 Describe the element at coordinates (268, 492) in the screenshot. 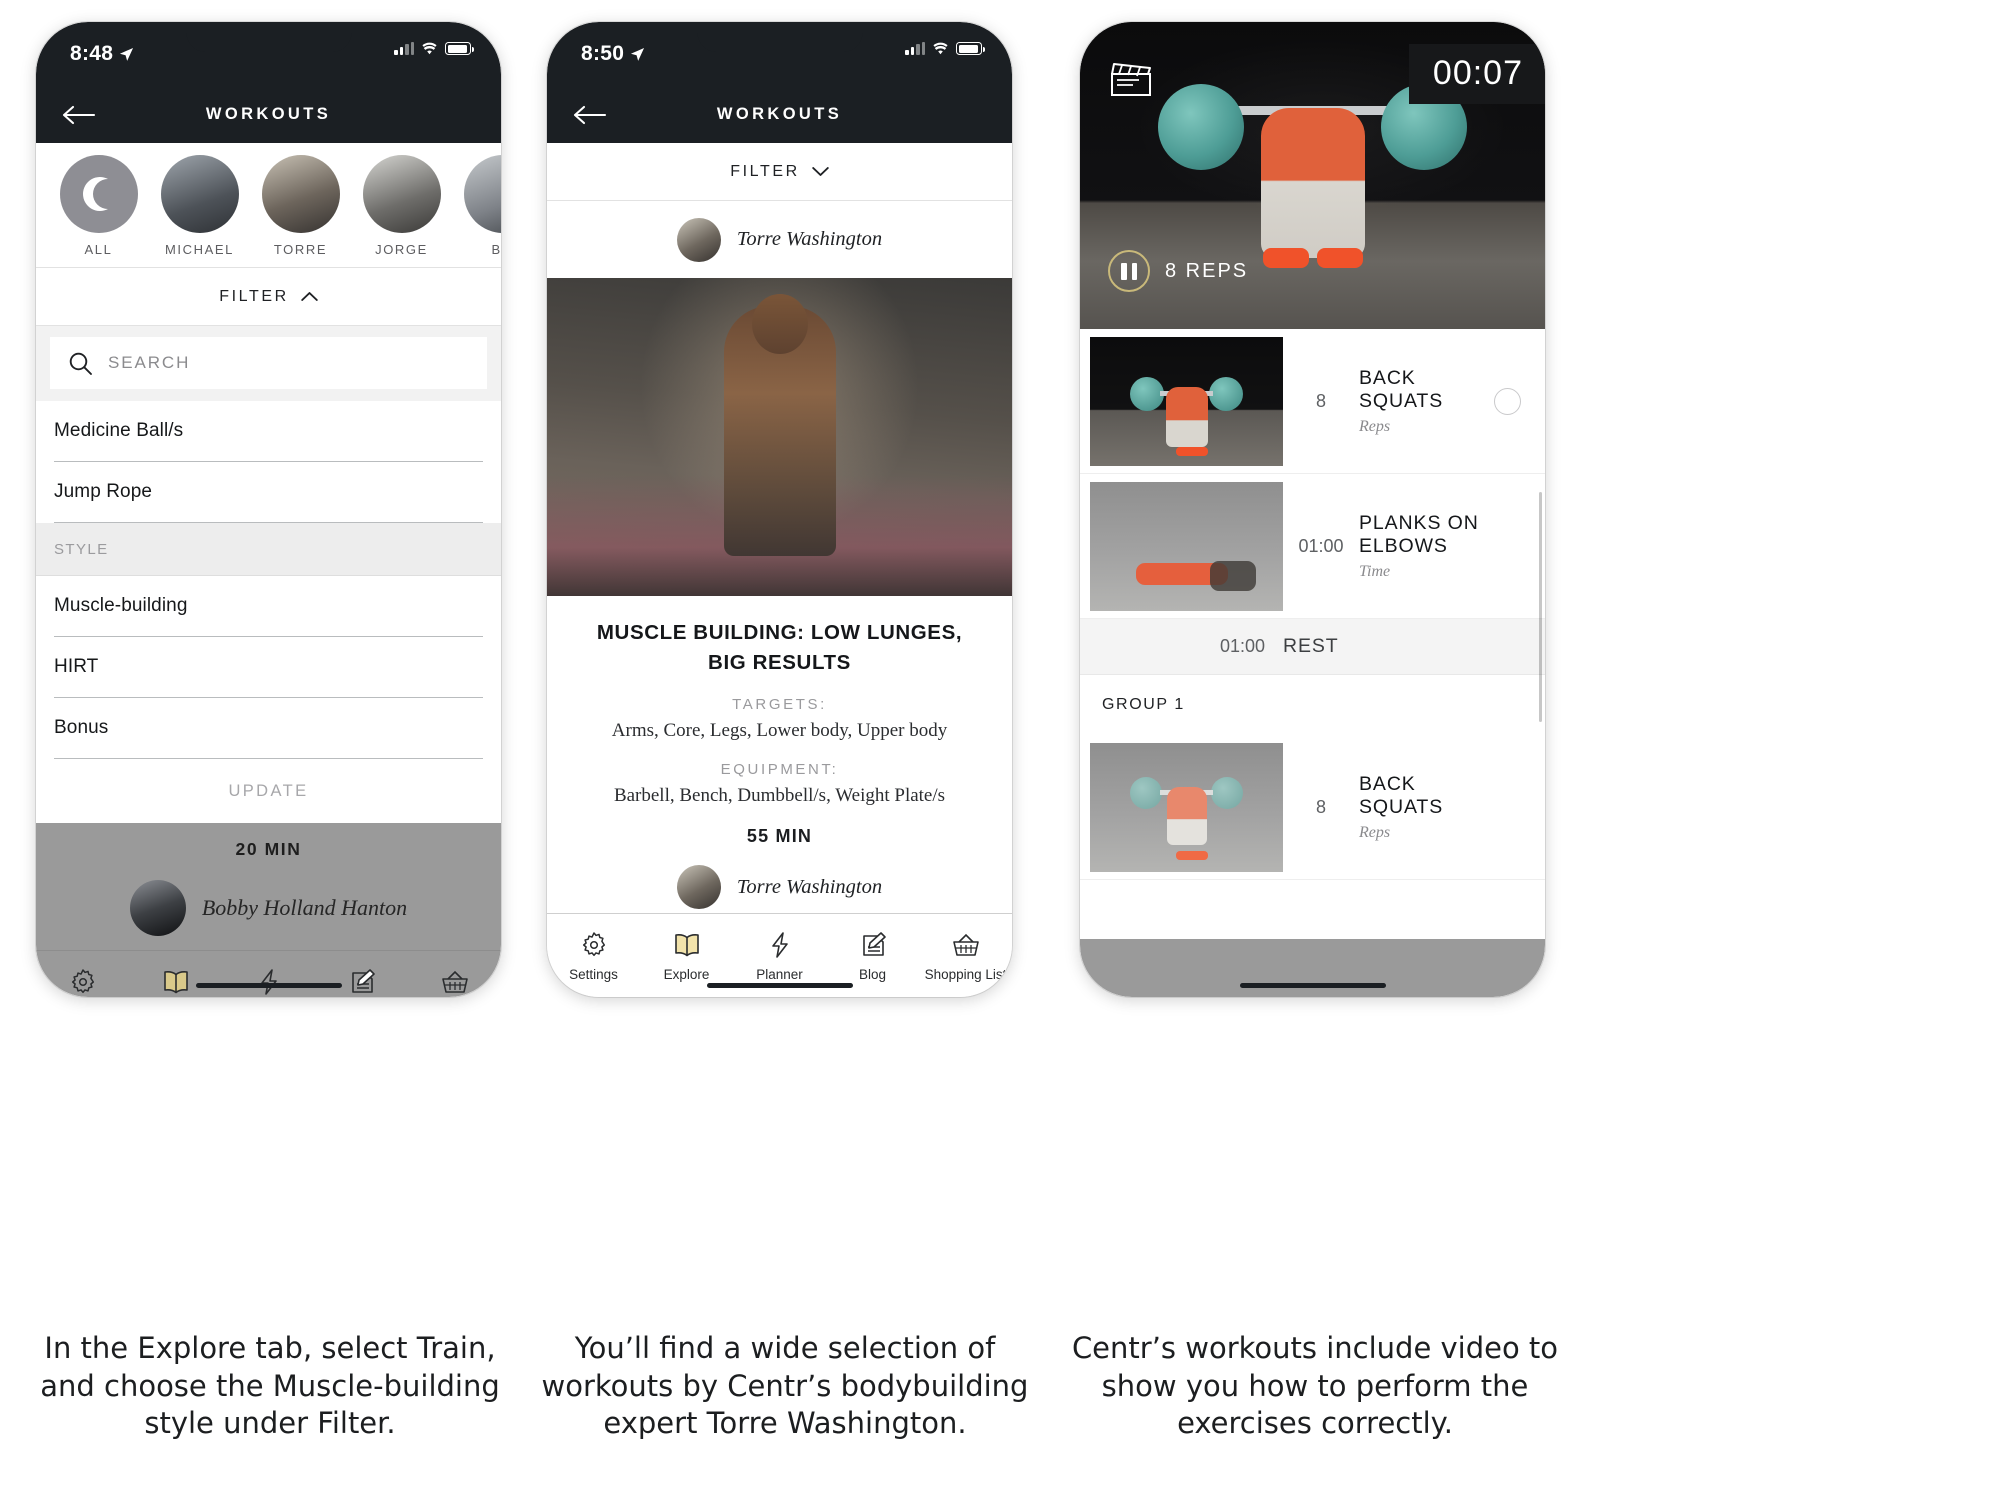

I see `filter-option-jump-rope: Jump Rope` at that location.